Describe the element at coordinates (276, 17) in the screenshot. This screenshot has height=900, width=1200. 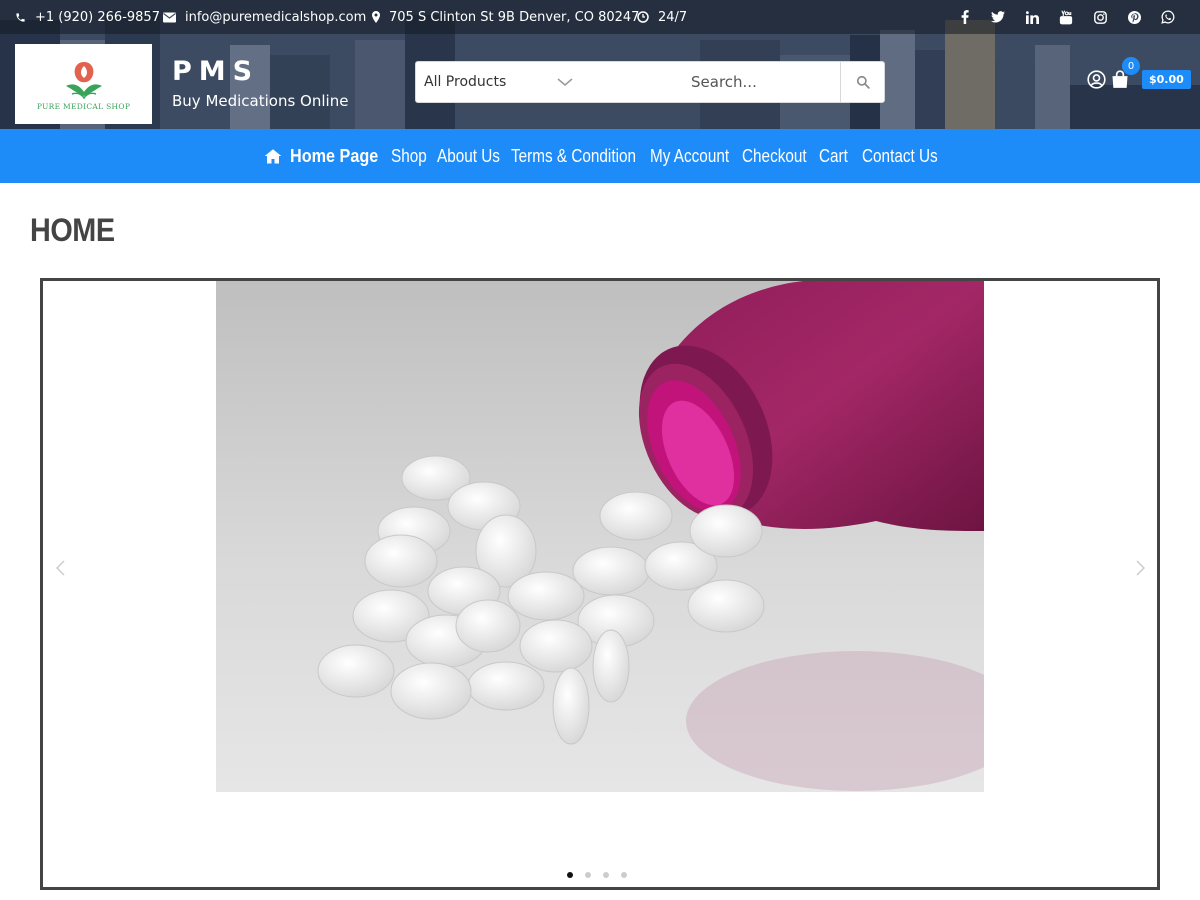
I see `email-address: info@puremedicalshop.com` at that location.